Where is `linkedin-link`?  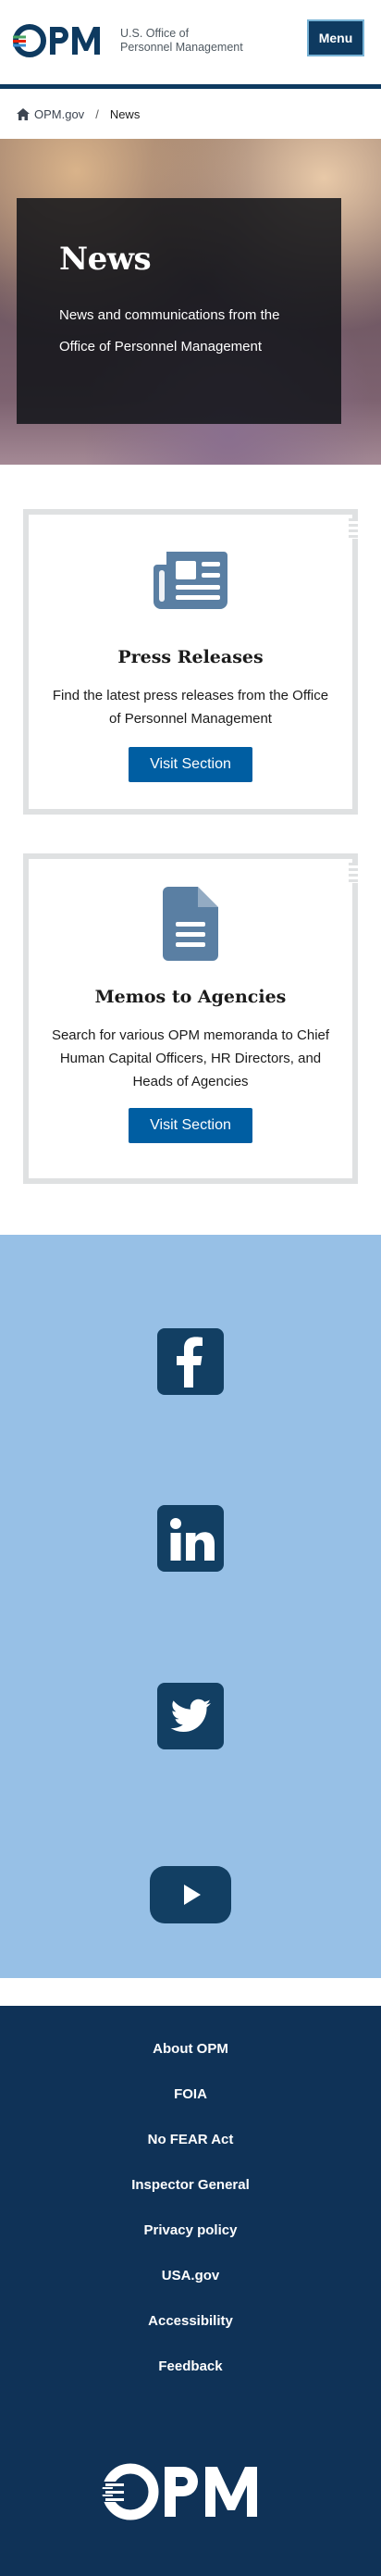 linkedin-link is located at coordinates (190, 1538).